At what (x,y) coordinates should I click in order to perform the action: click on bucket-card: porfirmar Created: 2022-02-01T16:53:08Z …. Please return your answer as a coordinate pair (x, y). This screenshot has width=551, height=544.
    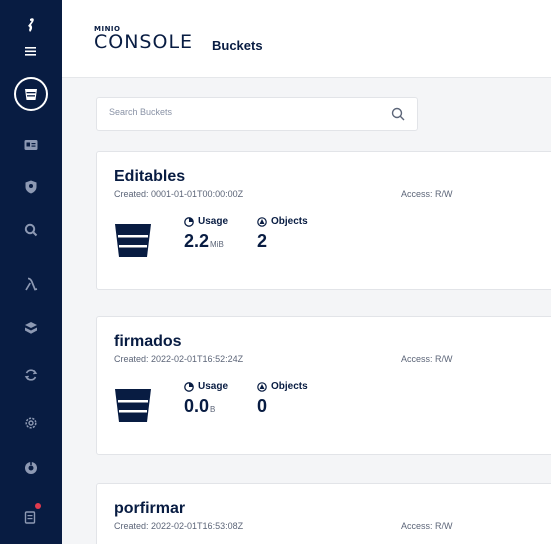
    Looking at the image, I should click on (323, 513).